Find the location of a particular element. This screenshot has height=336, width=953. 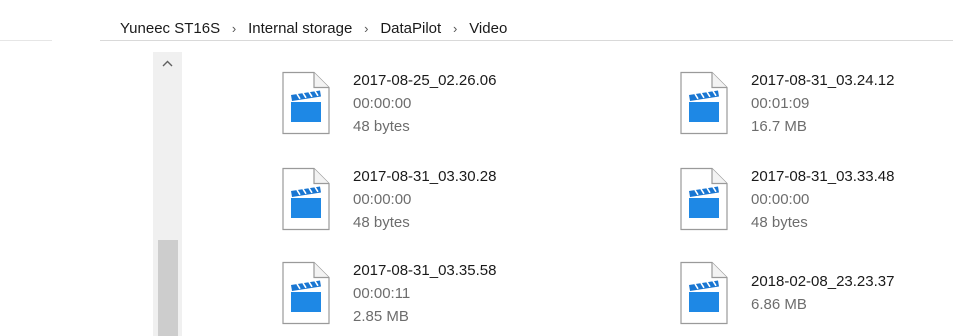

breadcrumb-item-storage: Internal storage is located at coordinates (300, 28).